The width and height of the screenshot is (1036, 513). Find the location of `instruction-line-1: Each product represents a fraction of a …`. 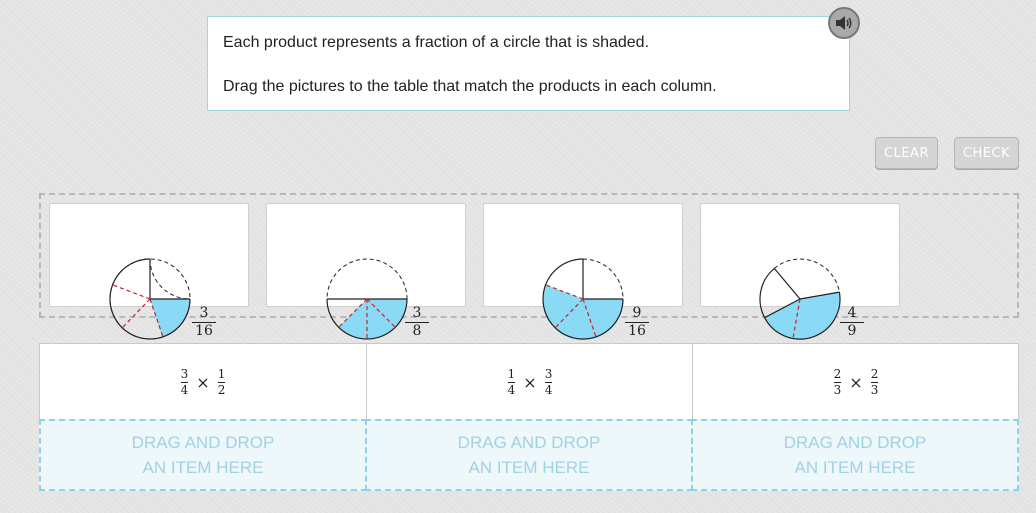

instruction-line-1: Each product represents a fraction of a … is located at coordinates (436, 42).